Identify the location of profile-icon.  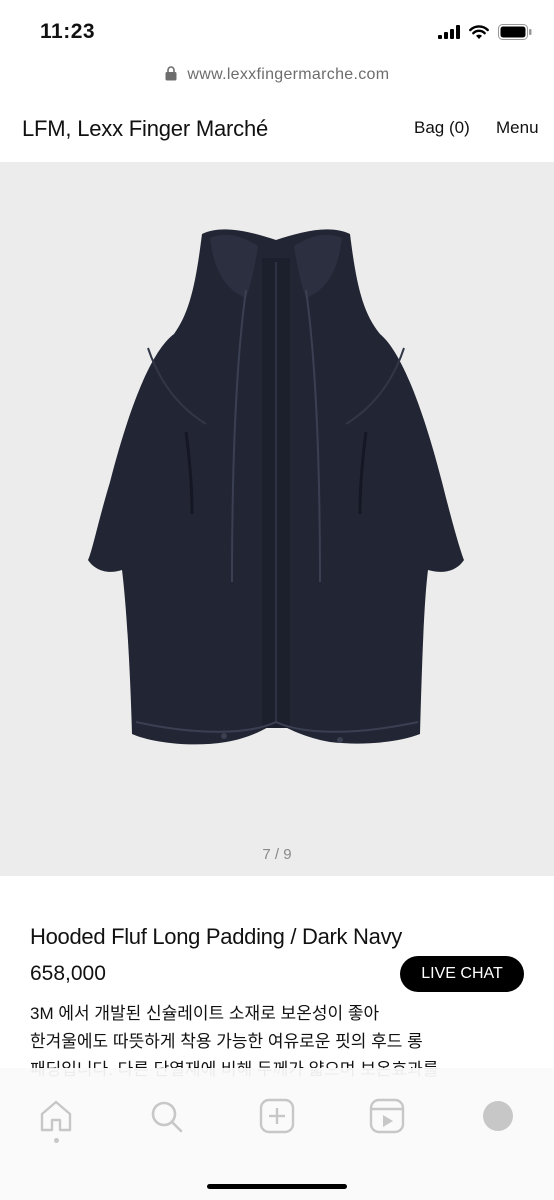
(498, 1116).